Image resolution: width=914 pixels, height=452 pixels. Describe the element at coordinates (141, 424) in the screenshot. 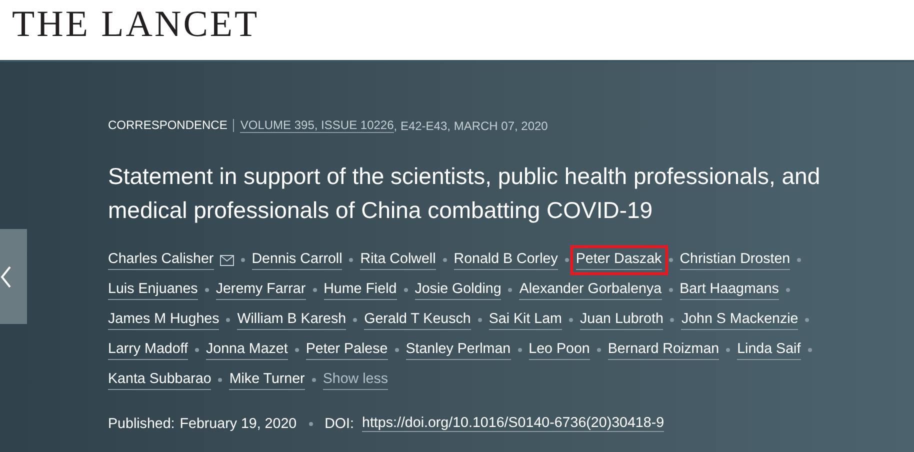

I see `published-label: Published:` at that location.